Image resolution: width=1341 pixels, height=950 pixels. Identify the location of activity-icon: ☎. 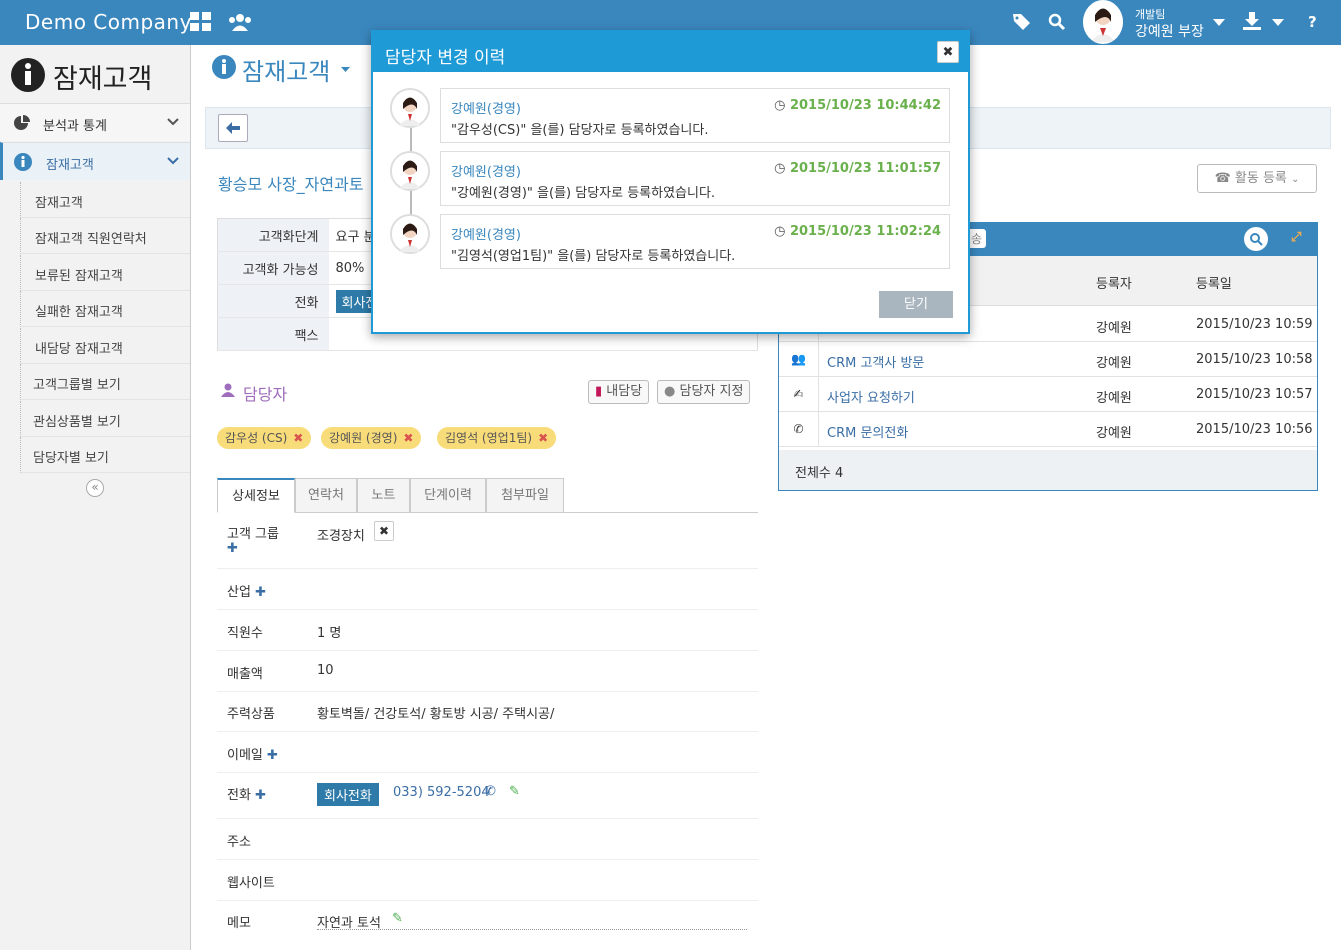
(1222, 178).